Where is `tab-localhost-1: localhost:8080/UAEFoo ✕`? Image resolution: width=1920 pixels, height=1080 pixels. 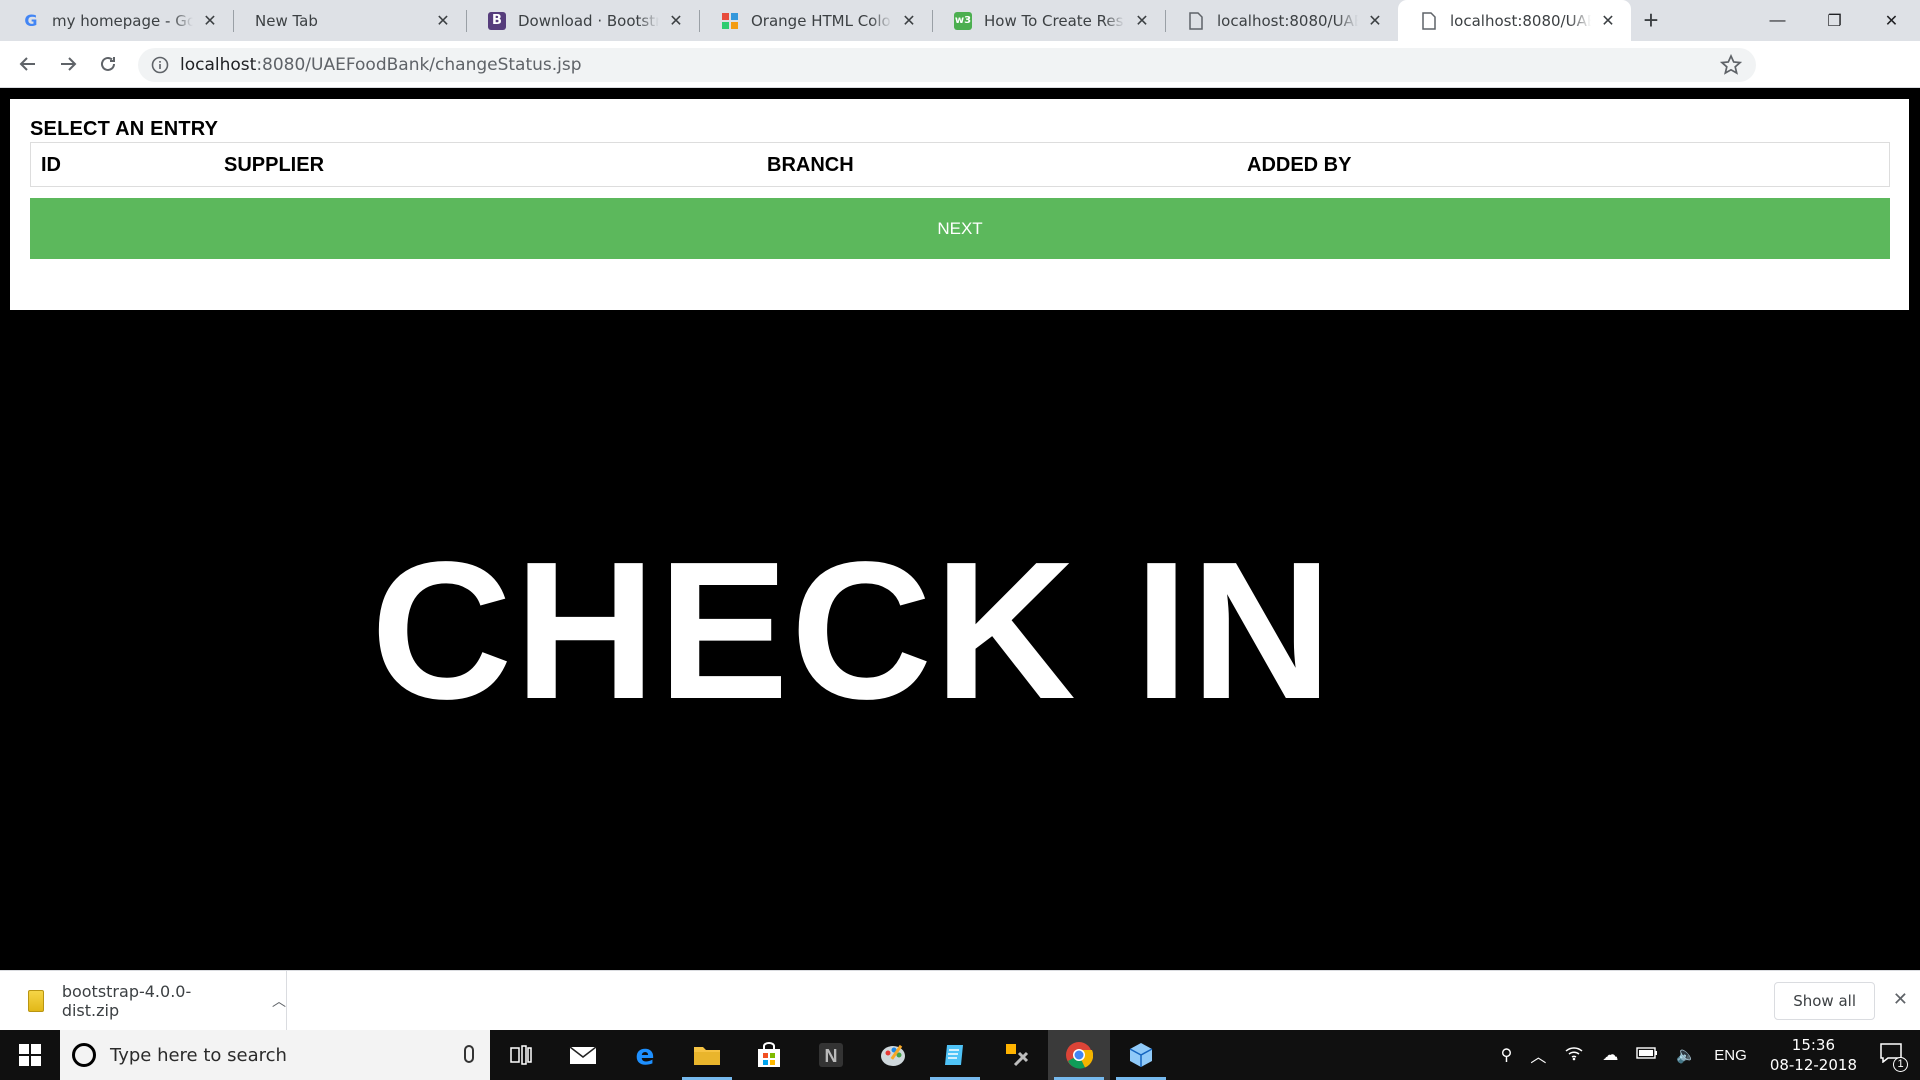 tab-localhost-1: localhost:8080/UAEFoo ✕ is located at coordinates (1281, 20).